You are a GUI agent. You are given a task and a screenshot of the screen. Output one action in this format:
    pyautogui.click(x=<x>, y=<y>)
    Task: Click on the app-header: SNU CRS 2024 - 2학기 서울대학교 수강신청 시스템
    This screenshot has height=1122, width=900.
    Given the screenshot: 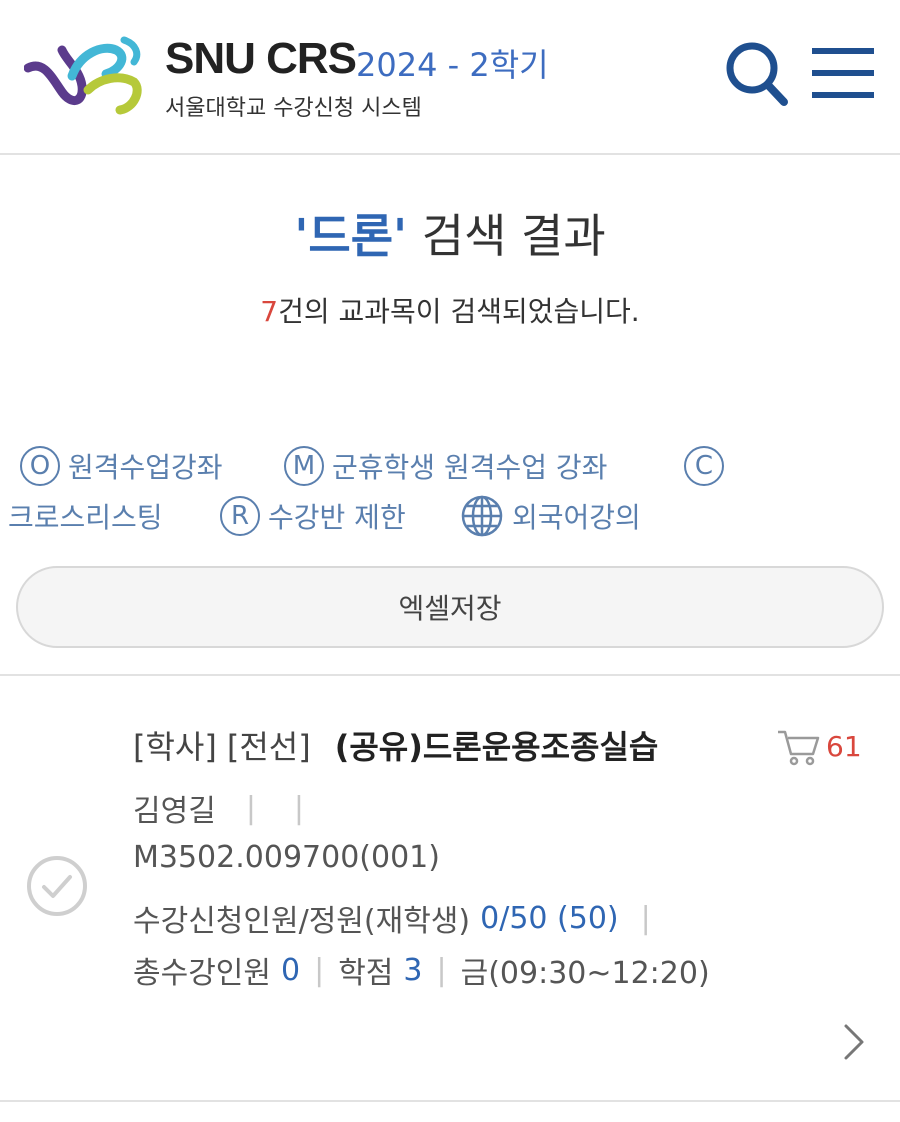 What is the action you would take?
    pyautogui.click(x=450, y=77)
    